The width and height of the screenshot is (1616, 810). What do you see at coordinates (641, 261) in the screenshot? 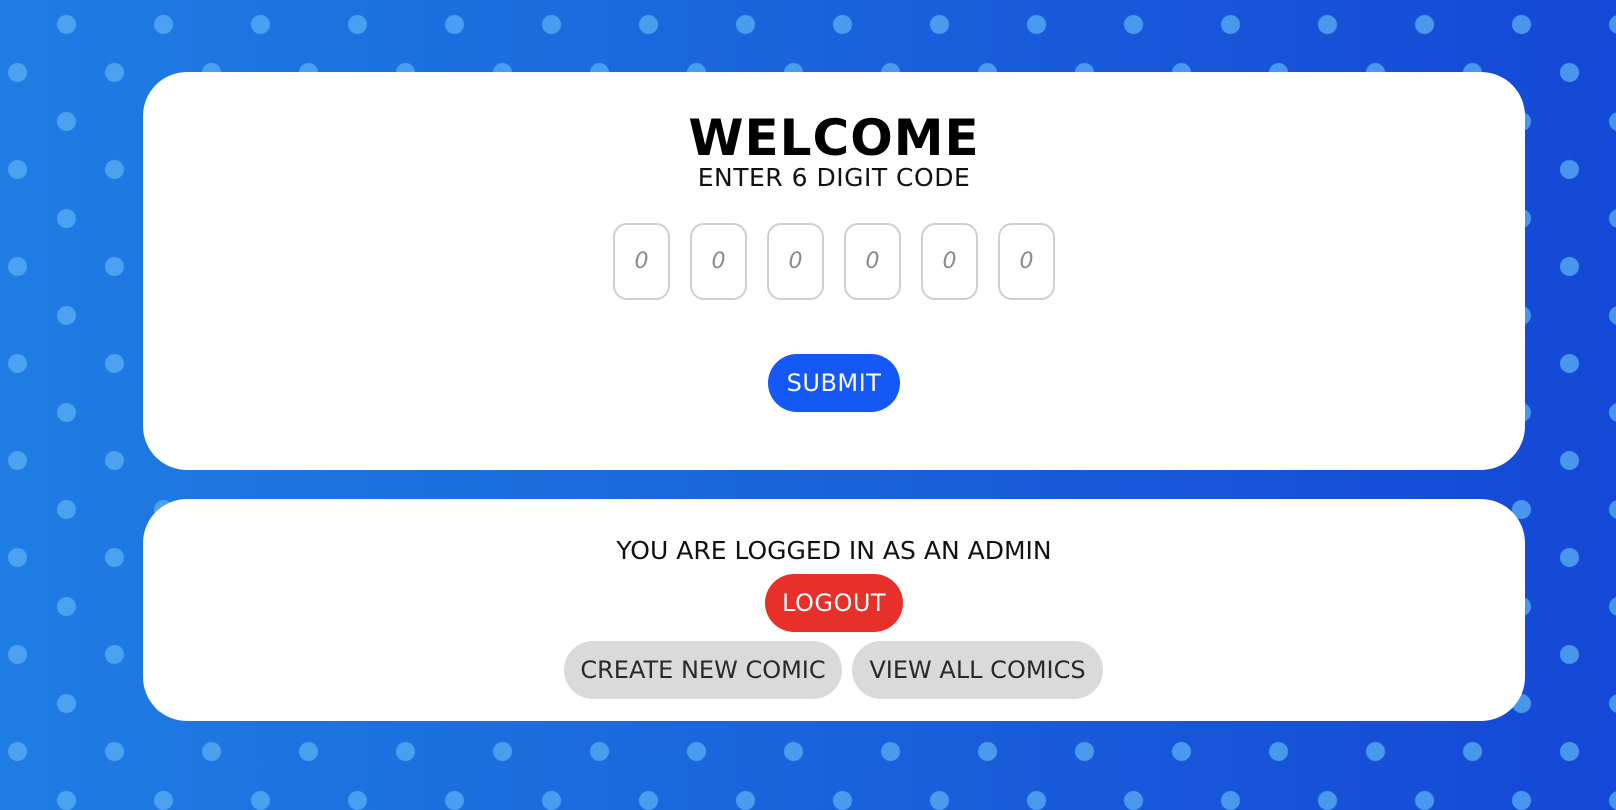
I see `code-digit-1-input` at bounding box center [641, 261].